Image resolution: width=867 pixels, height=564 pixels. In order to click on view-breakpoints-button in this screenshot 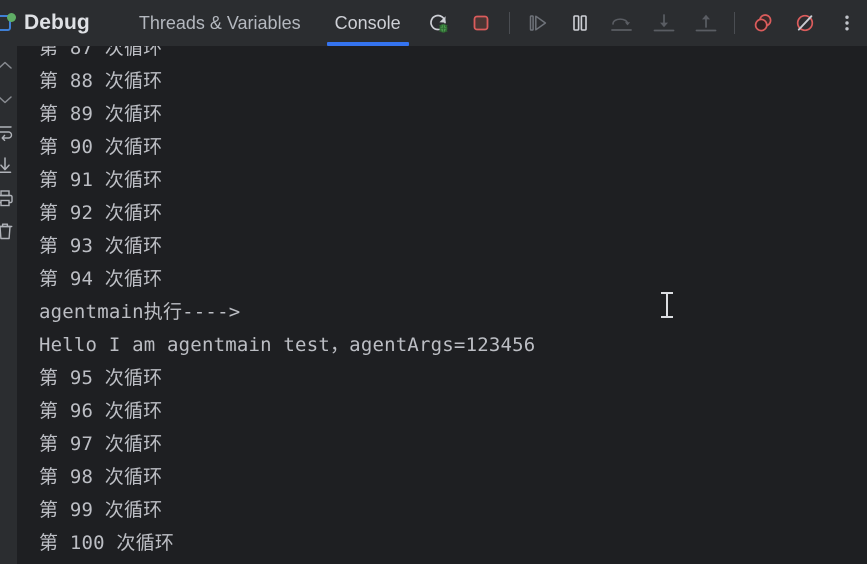, I will do `click(763, 23)`.